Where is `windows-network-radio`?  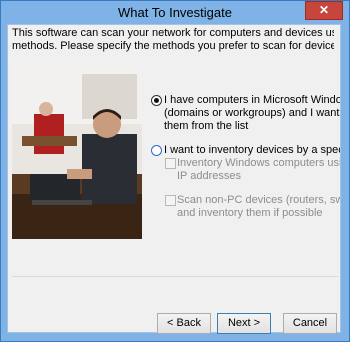 windows-network-radio is located at coordinates (156, 100).